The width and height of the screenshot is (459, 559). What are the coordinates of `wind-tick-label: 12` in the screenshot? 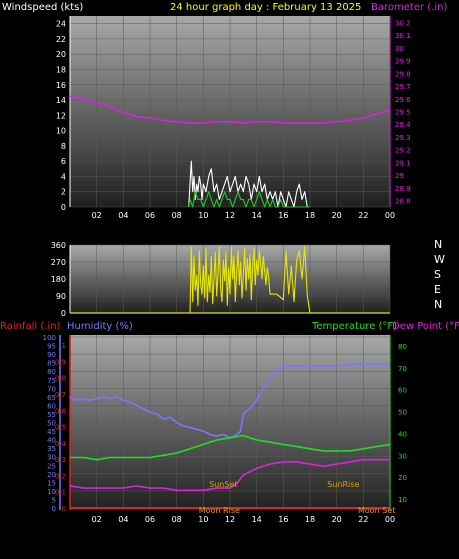 It's located at (61, 115).